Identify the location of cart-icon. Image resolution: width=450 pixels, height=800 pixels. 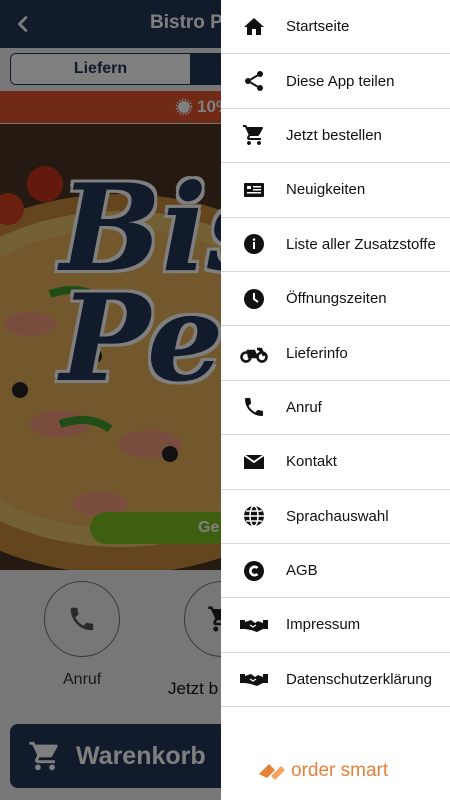
(253, 135).